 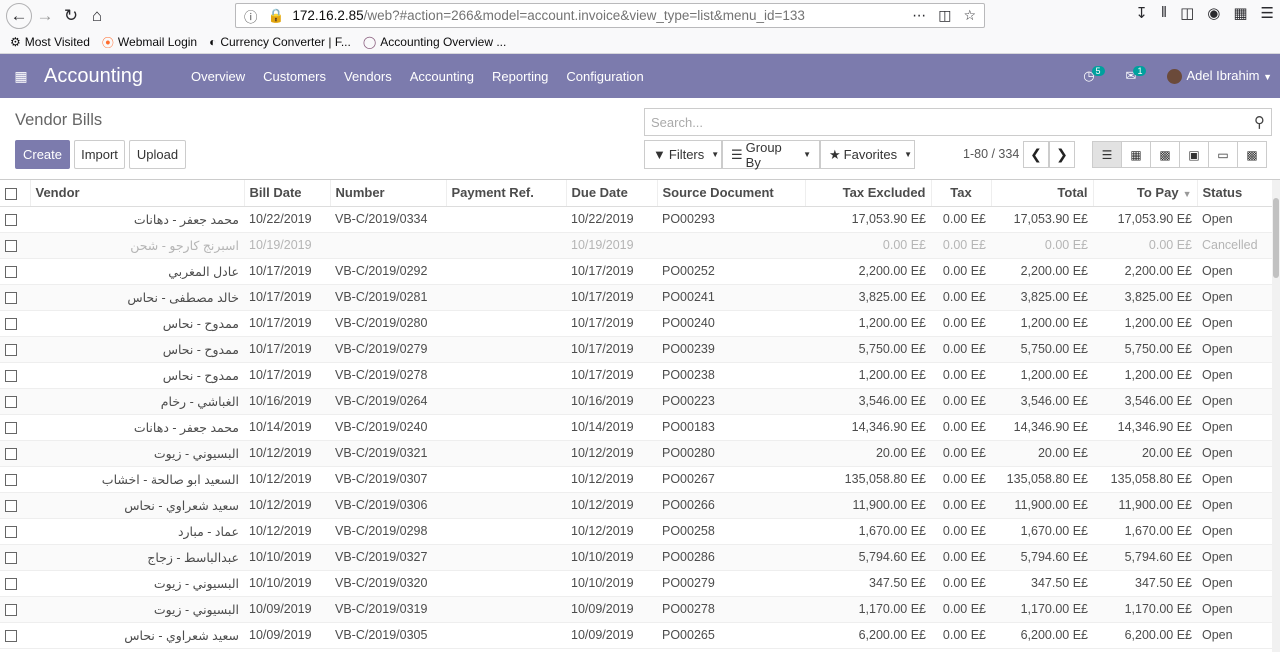 I want to click on cell-total: 1,200.00 E£, so click(x=1042, y=375).